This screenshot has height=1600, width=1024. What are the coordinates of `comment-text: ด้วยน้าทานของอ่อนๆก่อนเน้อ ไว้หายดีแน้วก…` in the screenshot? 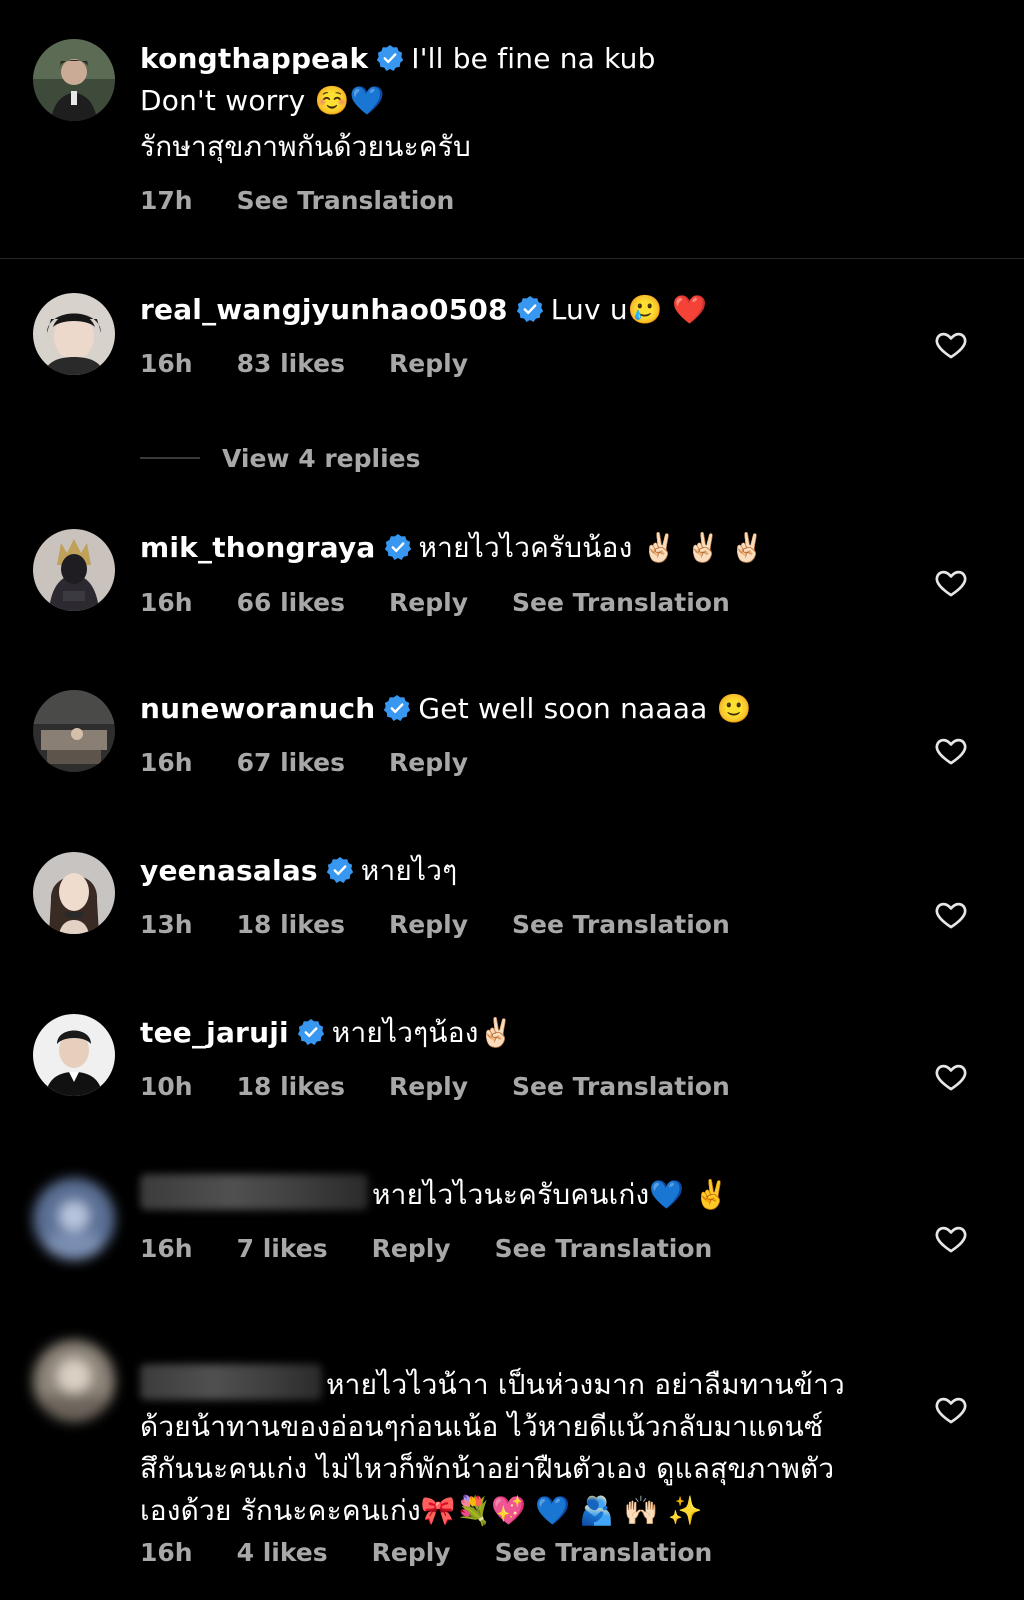 It's located at (482, 1426).